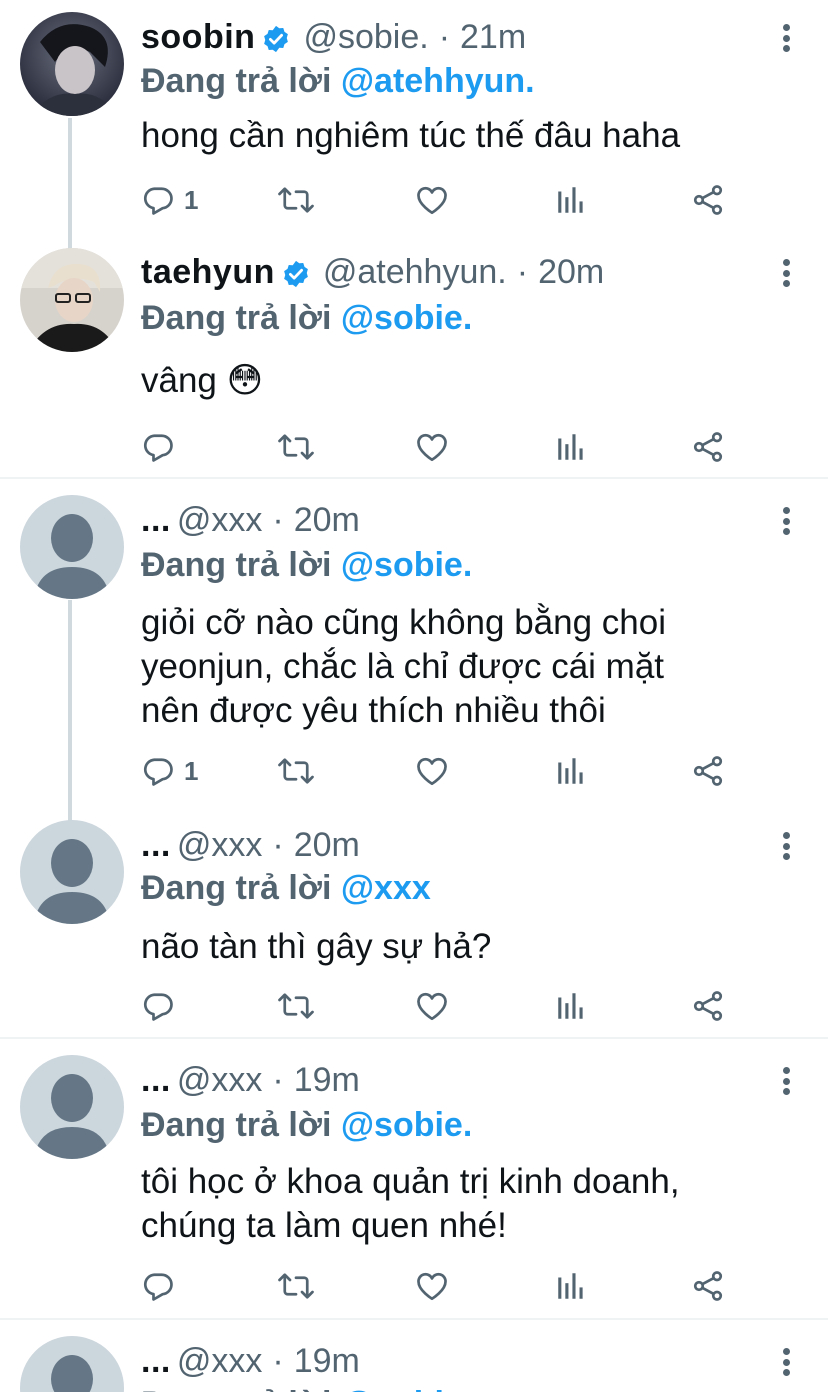  Describe the element at coordinates (198, 37) in the screenshot. I see `display-name: soobin` at that location.